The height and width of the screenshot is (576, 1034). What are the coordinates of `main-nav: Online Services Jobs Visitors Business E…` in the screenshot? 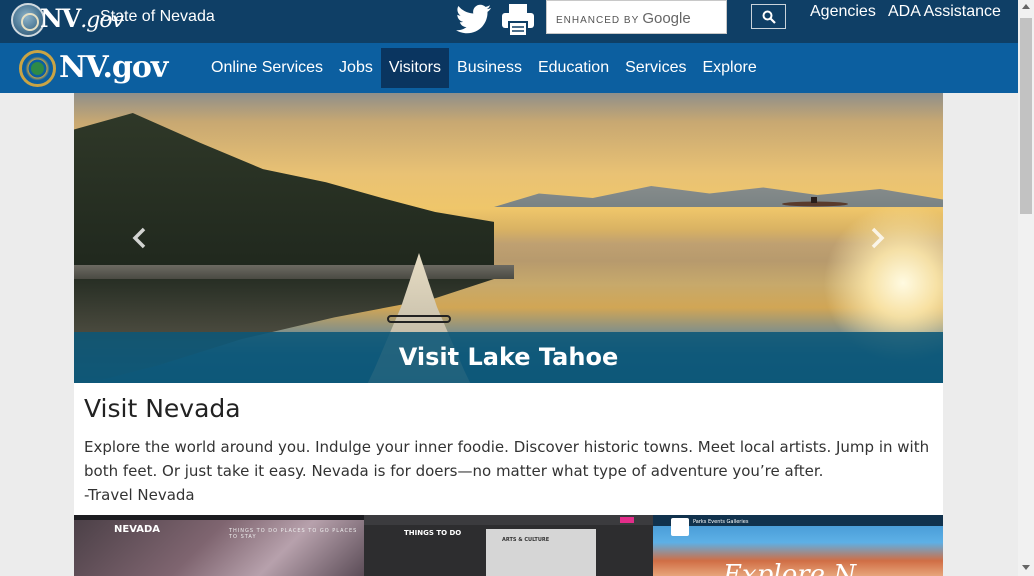 It's located at (484, 68).